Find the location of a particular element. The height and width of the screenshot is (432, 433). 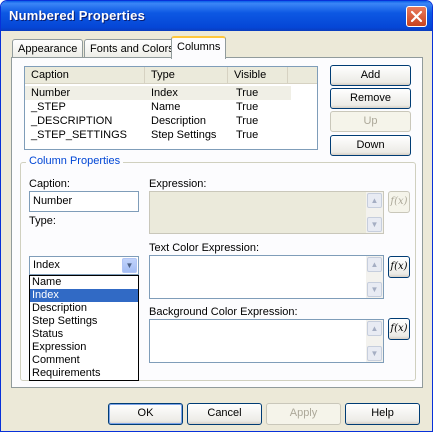

list-row: _DESCRIPTION Description True is located at coordinates (158, 121).